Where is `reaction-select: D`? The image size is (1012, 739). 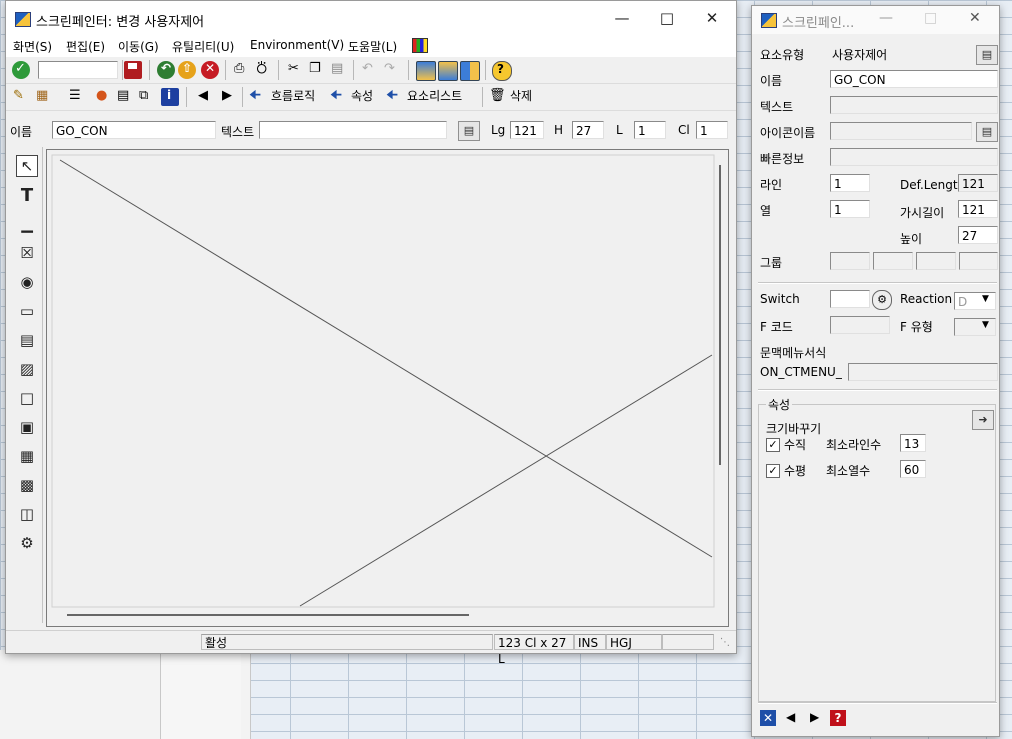 reaction-select: D is located at coordinates (975, 301).